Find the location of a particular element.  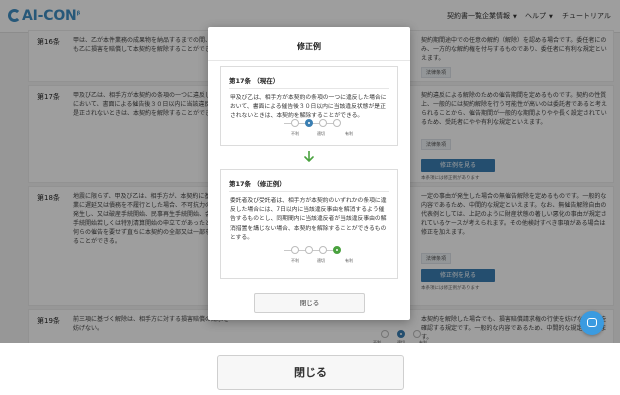

arrow-down-icon is located at coordinates (309, 156).